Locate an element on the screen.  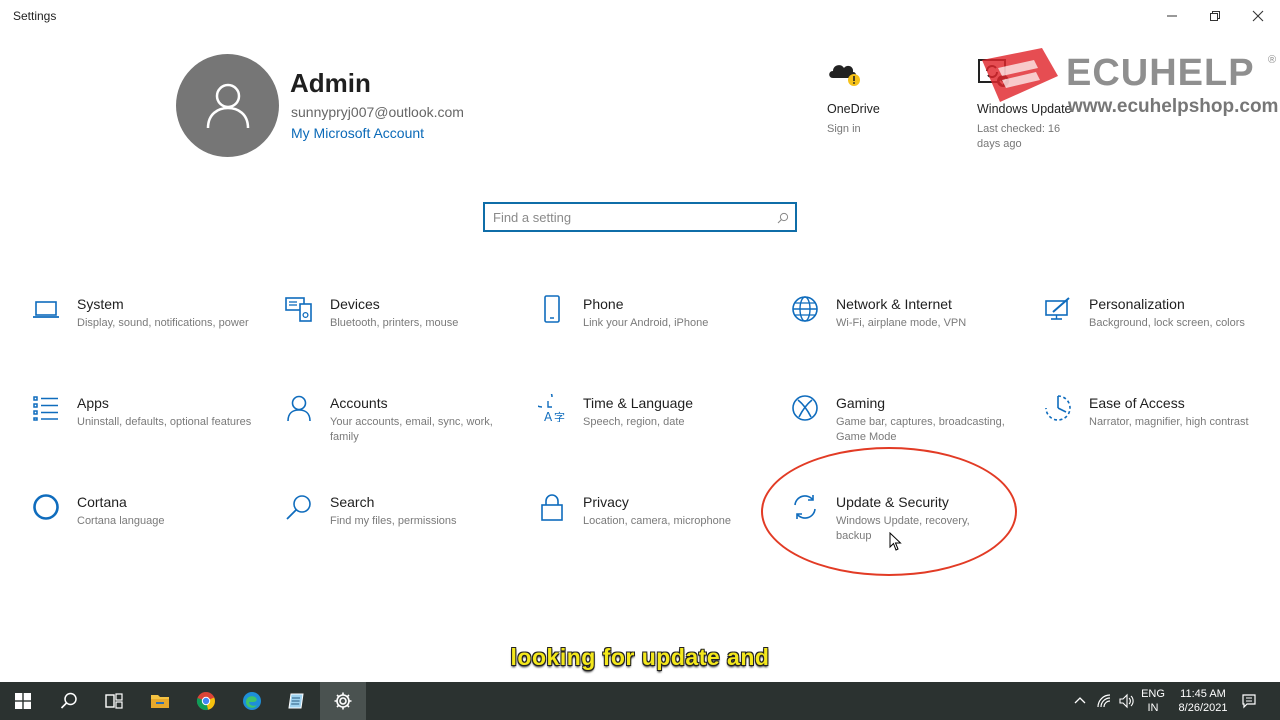
windows-update-subtitle: Last checked: 16 days ago is located at coordinates (1019, 136).